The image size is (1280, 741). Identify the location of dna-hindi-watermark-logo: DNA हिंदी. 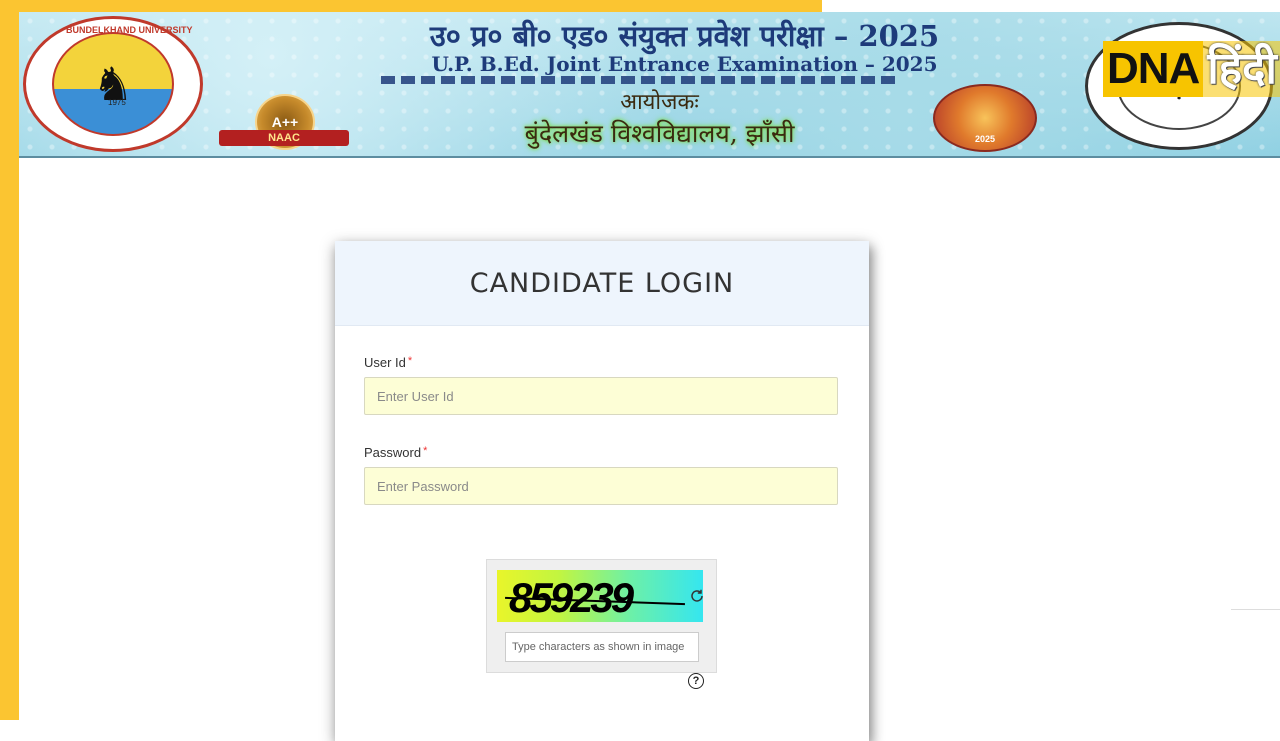
(1191, 69).